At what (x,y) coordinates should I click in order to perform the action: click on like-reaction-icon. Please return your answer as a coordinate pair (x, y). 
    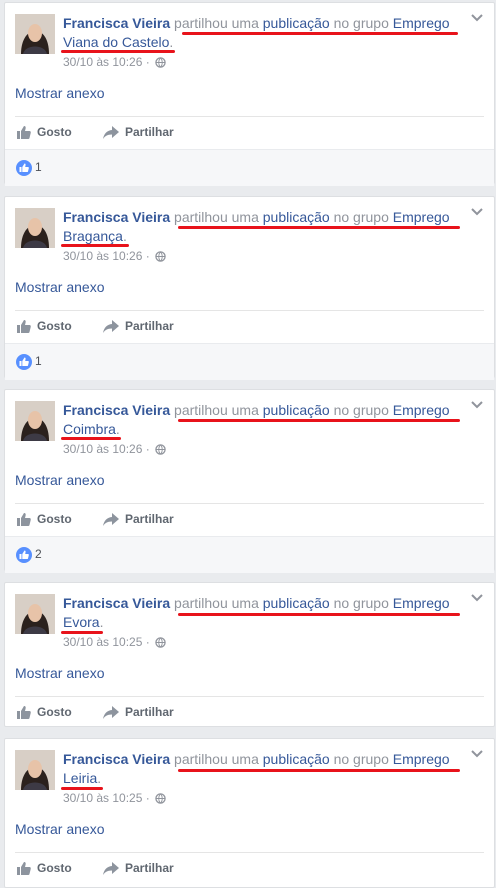
    Looking at the image, I should click on (24, 555).